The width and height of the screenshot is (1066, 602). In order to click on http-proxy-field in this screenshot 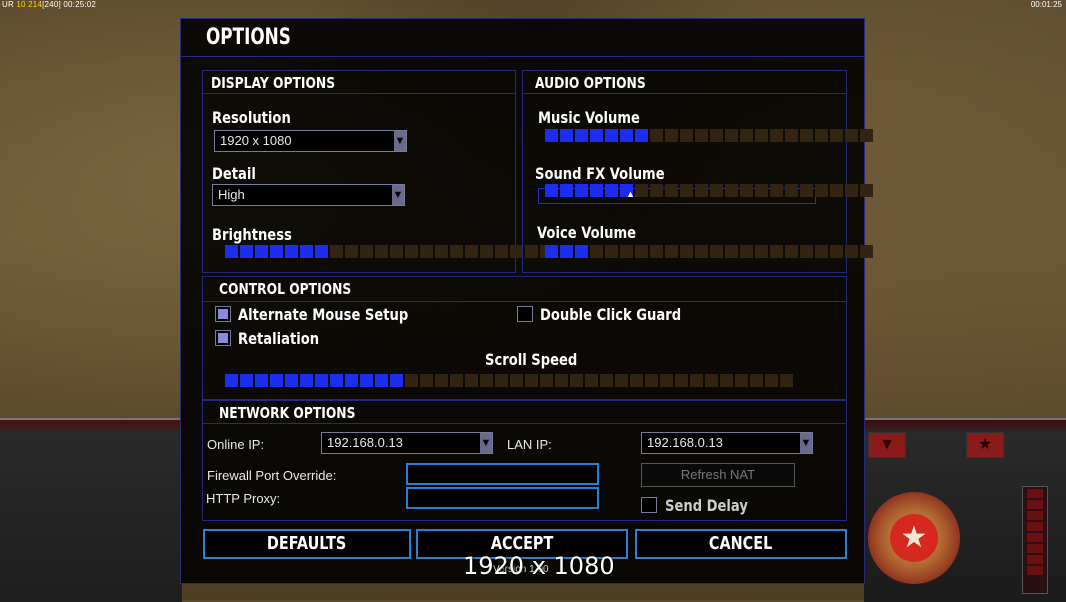, I will do `click(502, 498)`.